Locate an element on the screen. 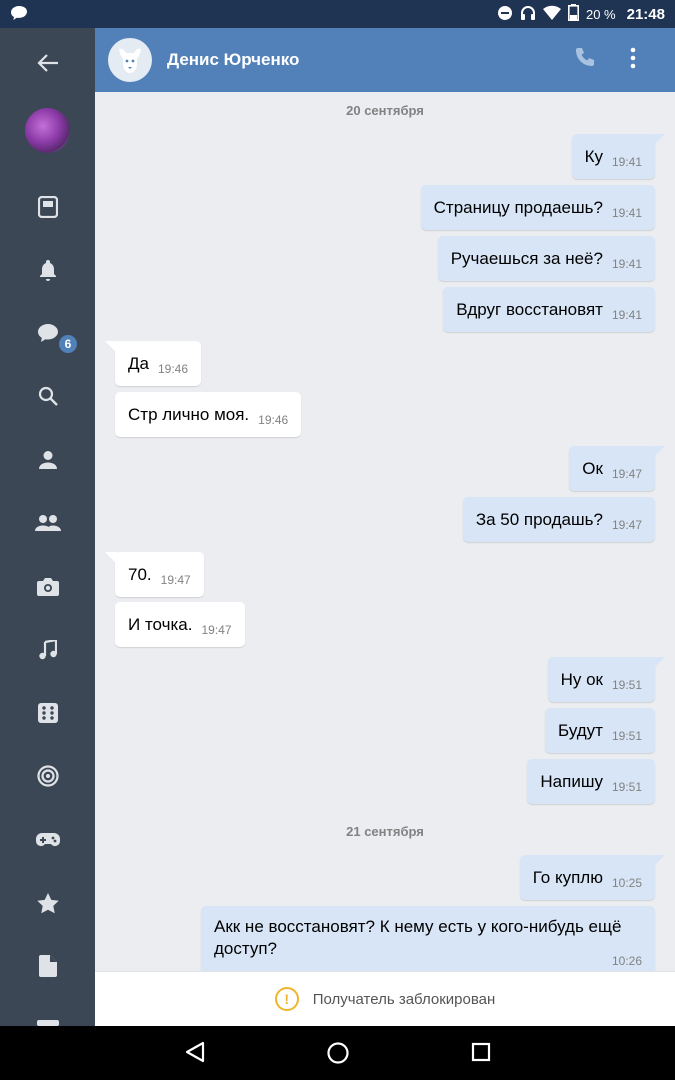  back-button is located at coordinates (47, 63).